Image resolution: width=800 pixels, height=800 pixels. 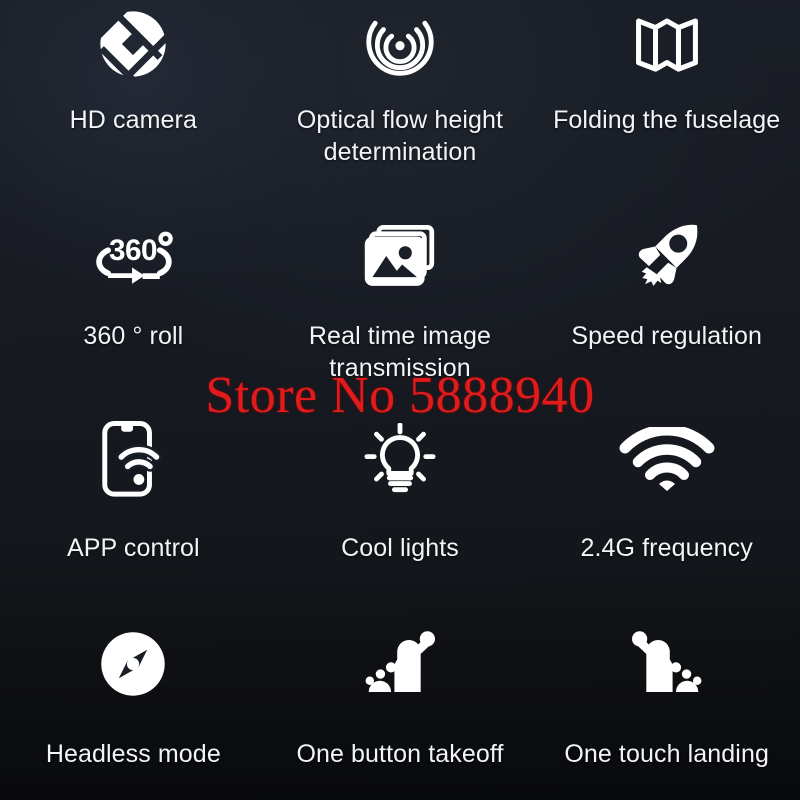 What do you see at coordinates (133, 460) in the screenshot?
I see `phone-wifi-icon` at bounding box center [133, 460].